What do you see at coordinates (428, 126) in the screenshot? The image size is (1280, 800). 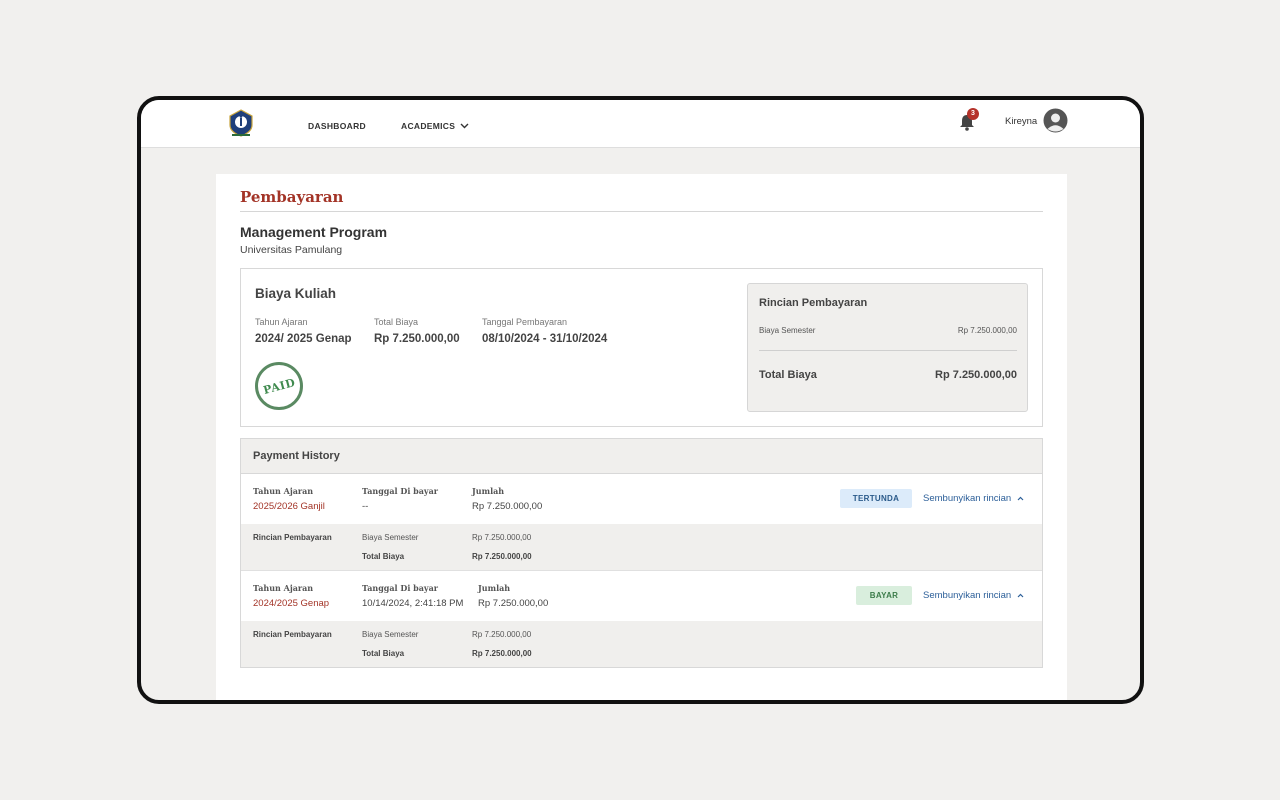 I see `nav-academics-label: ACADEMICS` at bounding box center [428, 126].